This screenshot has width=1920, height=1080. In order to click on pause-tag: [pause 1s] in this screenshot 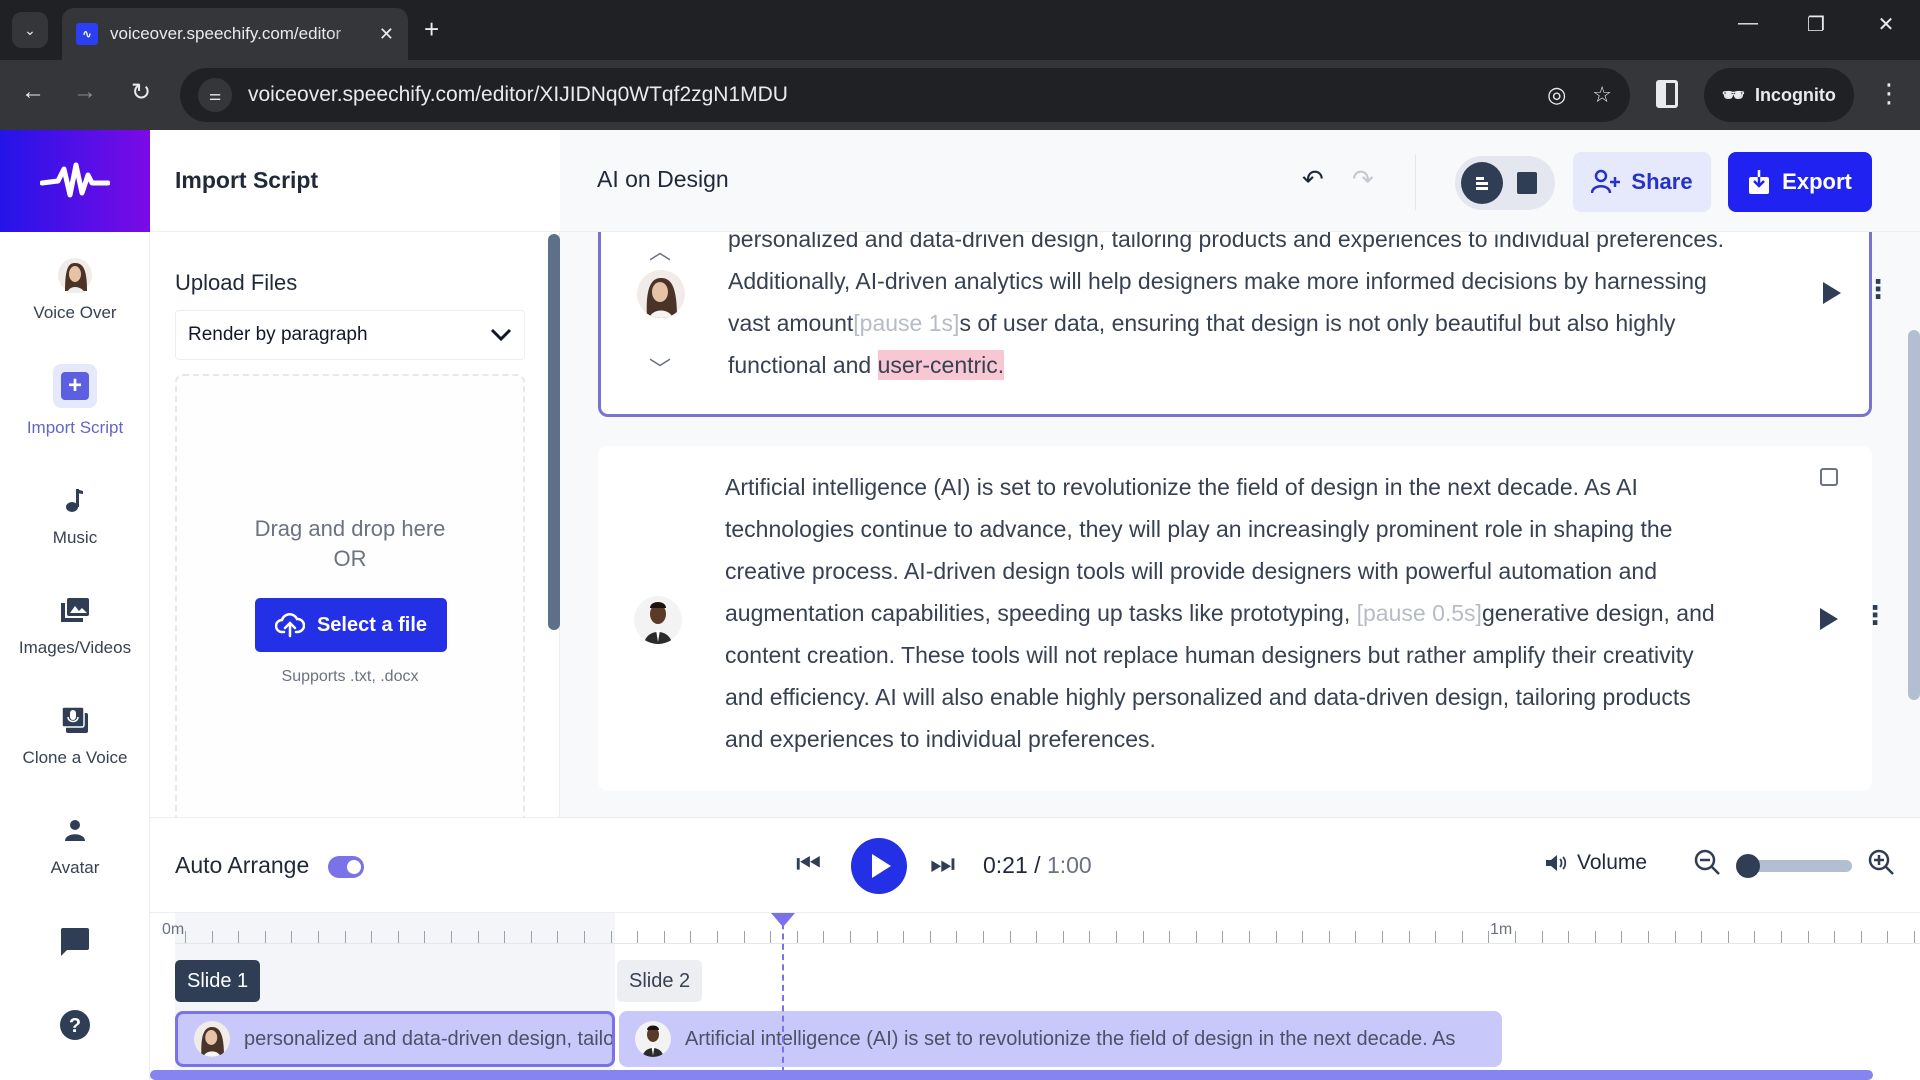, I will do `click(906, 323)`.